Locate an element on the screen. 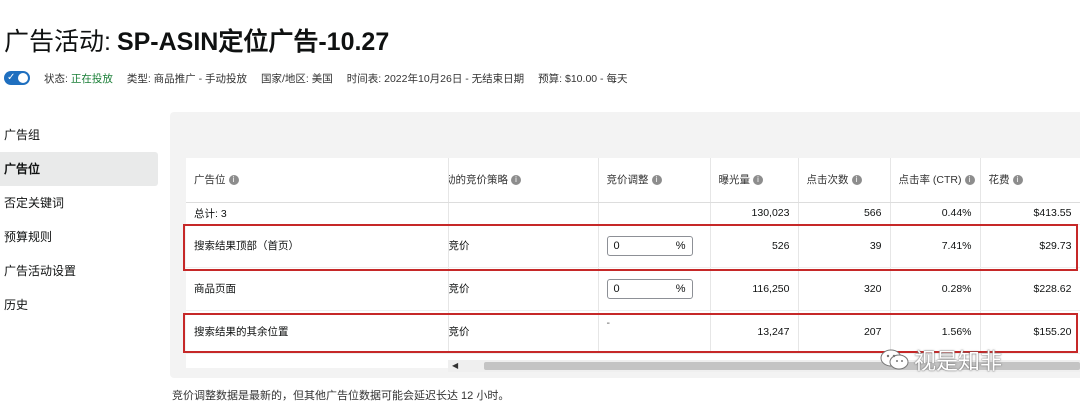 Image resolution: width=1080 pixels, height=406 pixels. page-title-prefix: 广告活动: is located at coordinates (57, 42).